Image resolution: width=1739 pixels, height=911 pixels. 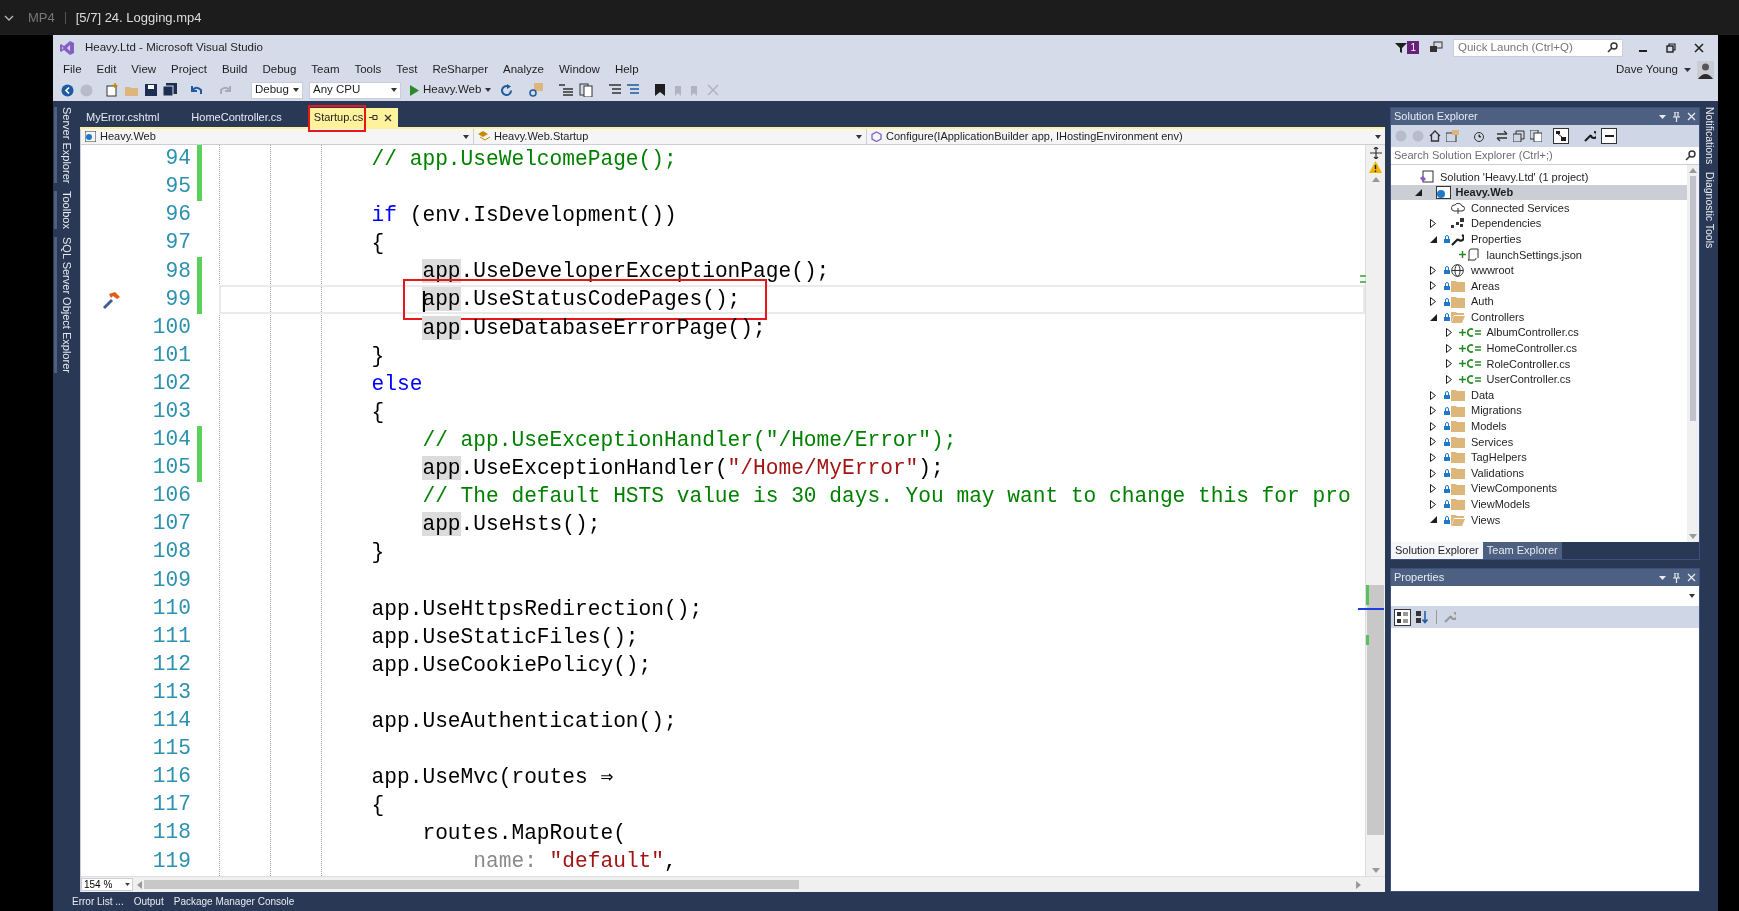 I want to click on tree-item: ViewComponents, so click(x=1539, y=488).